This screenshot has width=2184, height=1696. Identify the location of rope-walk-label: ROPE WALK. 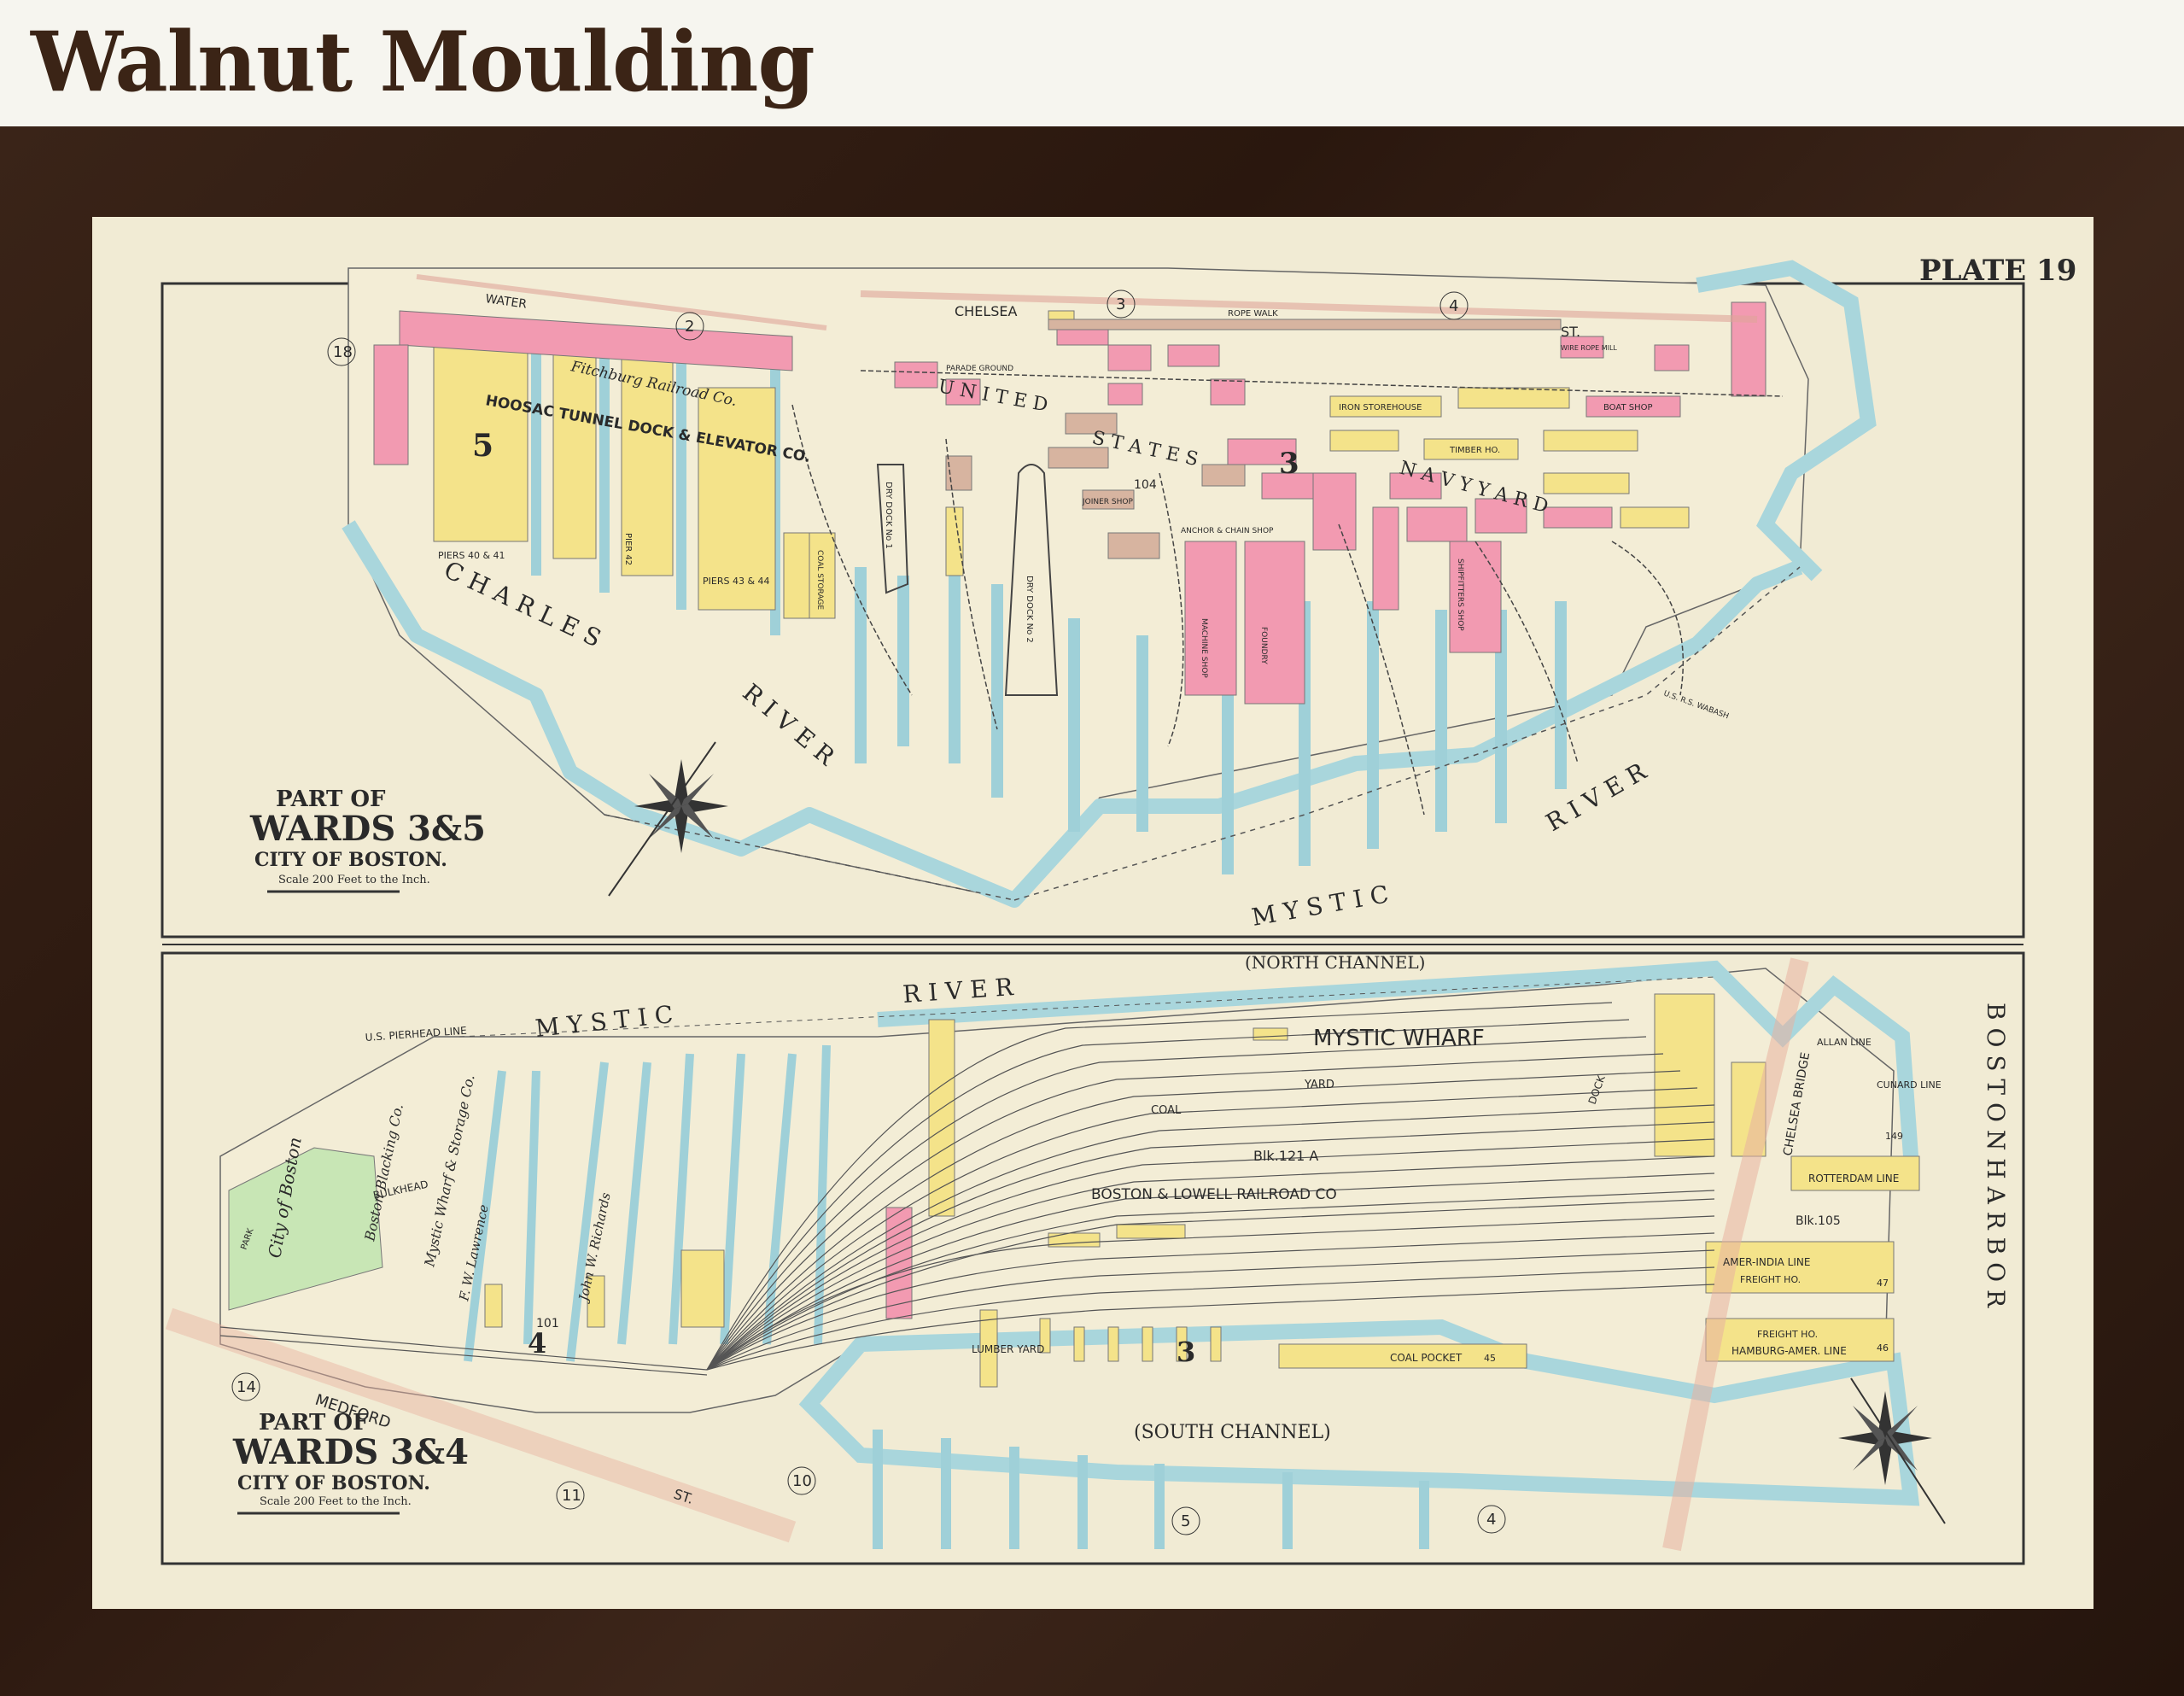
(1253, 314).